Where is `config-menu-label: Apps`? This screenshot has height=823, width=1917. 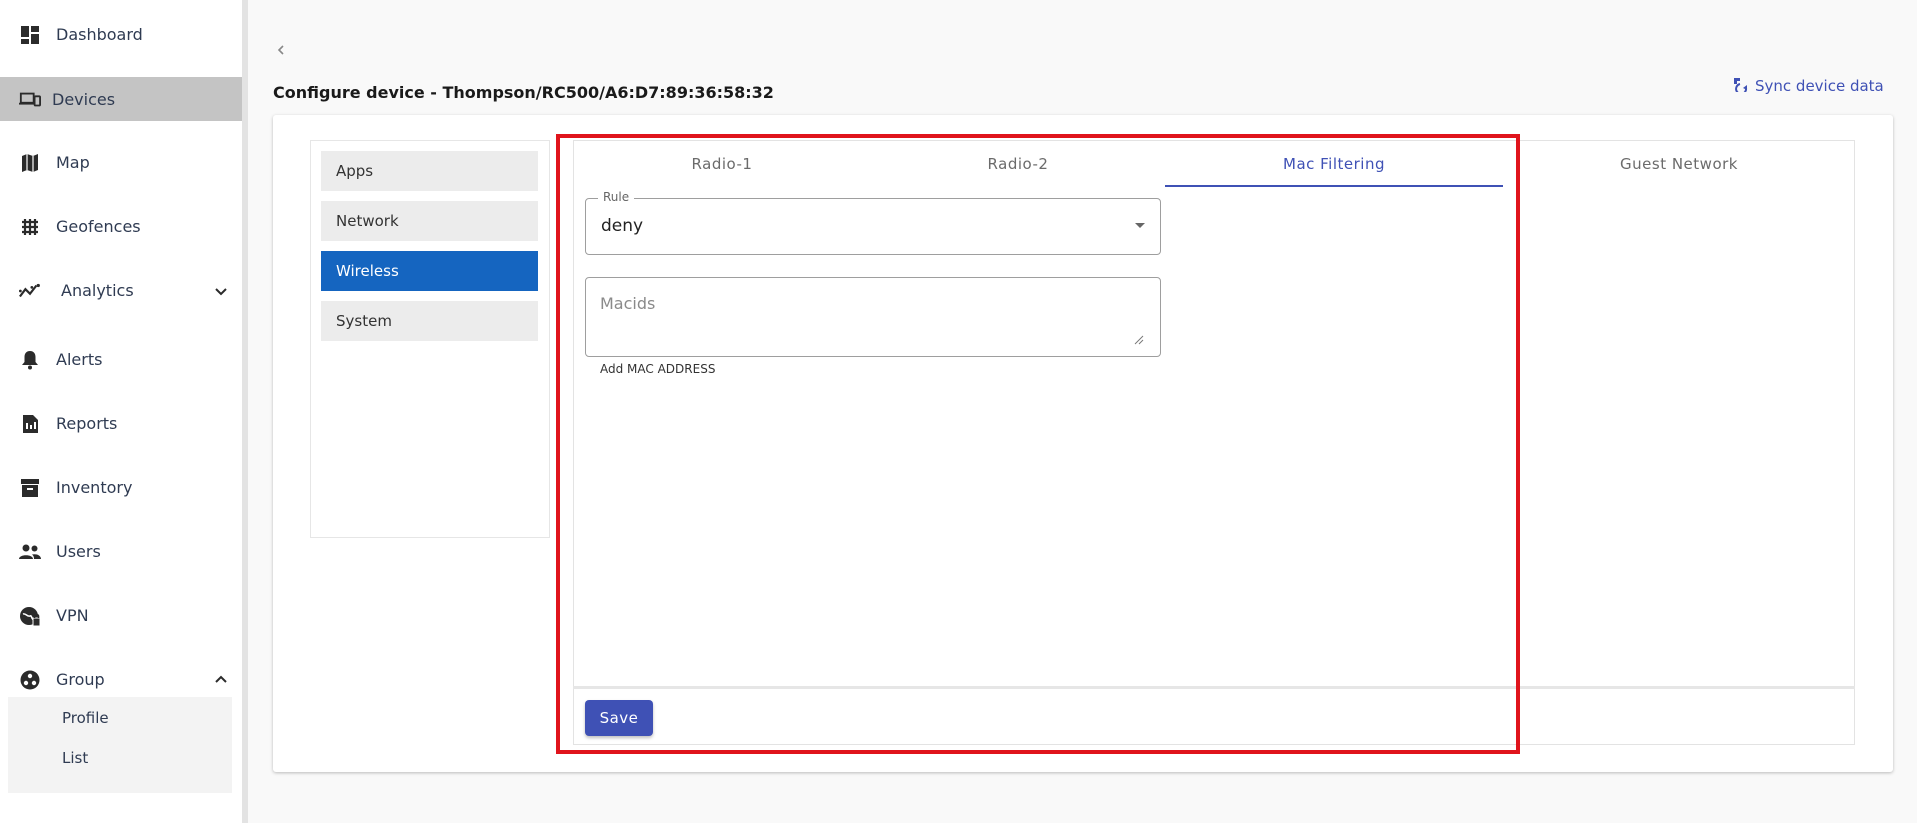 config-menu-label: Apps is located at coordinates (355, 171).